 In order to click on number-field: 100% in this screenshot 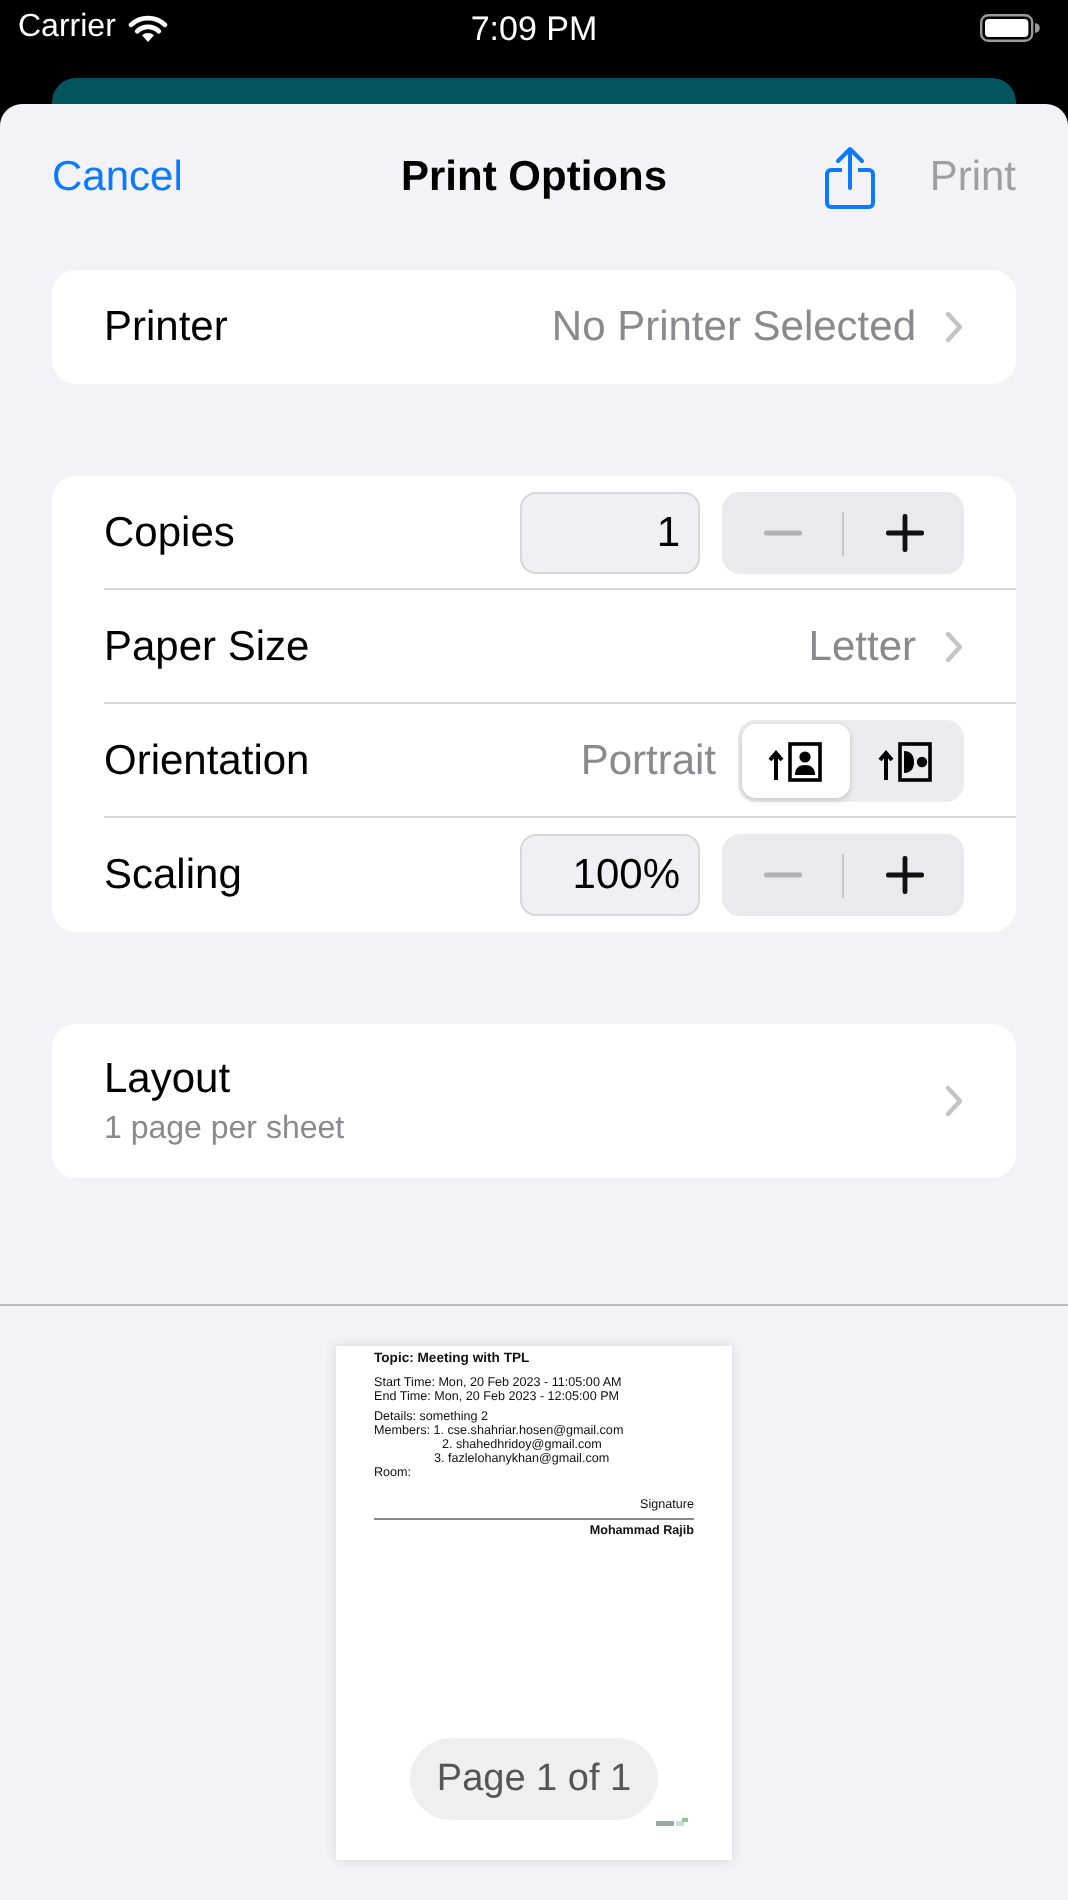, I will do `click(610, 875)`.